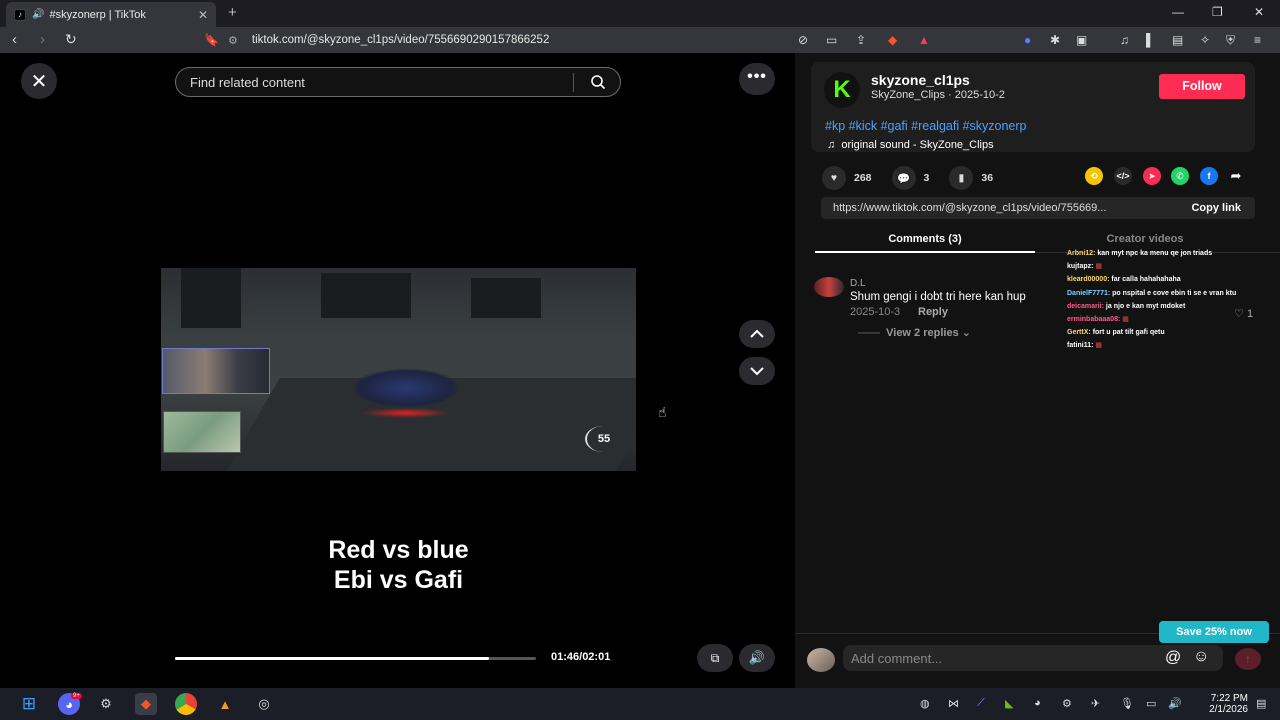  I want to click on chat-user: kujtapz:, so click(1080, 267).